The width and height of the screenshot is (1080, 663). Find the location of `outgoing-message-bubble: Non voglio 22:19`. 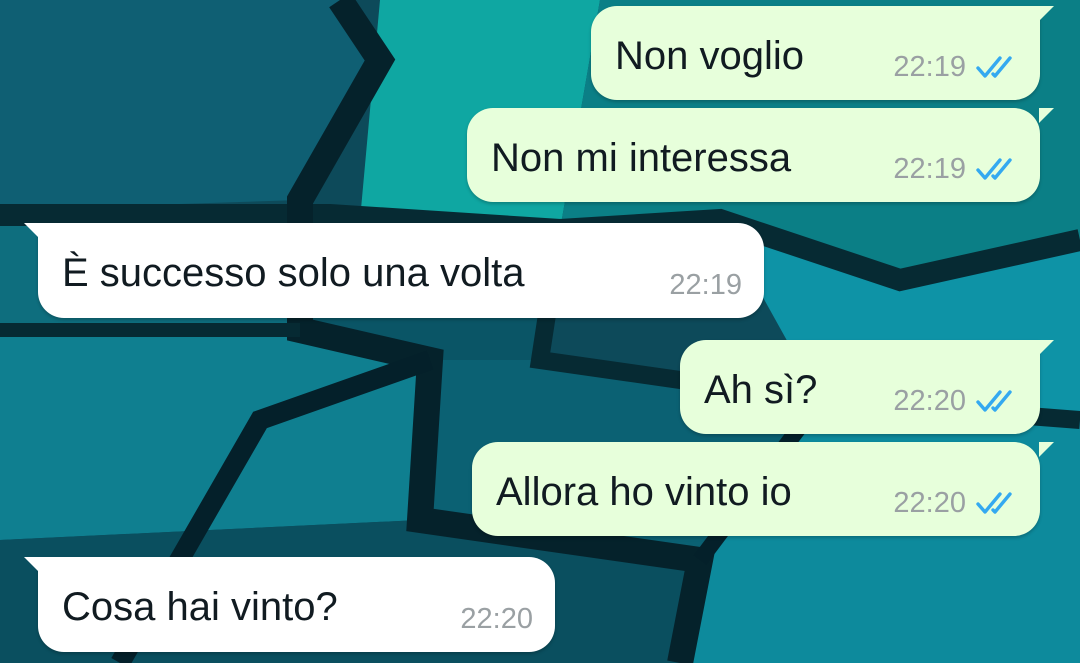

outgoing-message-bubble: Non voglio 22:19 is located at coordinates (822, 53).